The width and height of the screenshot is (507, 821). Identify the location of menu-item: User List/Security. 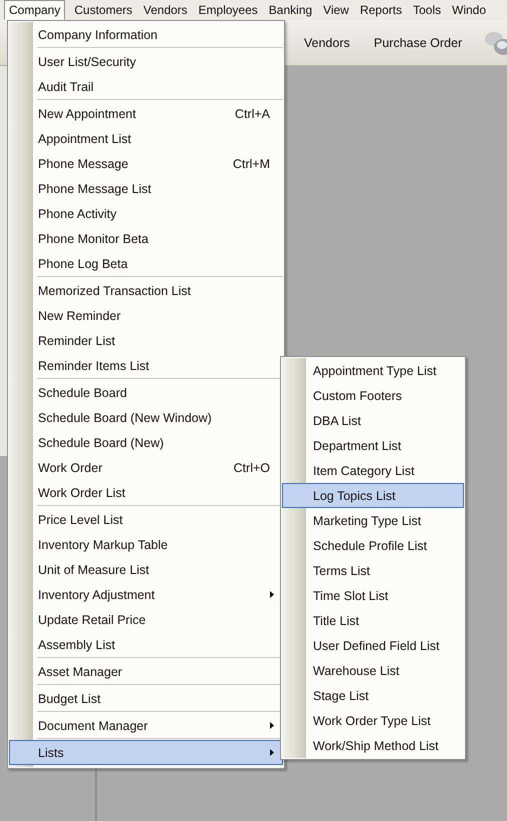
(146, 61).